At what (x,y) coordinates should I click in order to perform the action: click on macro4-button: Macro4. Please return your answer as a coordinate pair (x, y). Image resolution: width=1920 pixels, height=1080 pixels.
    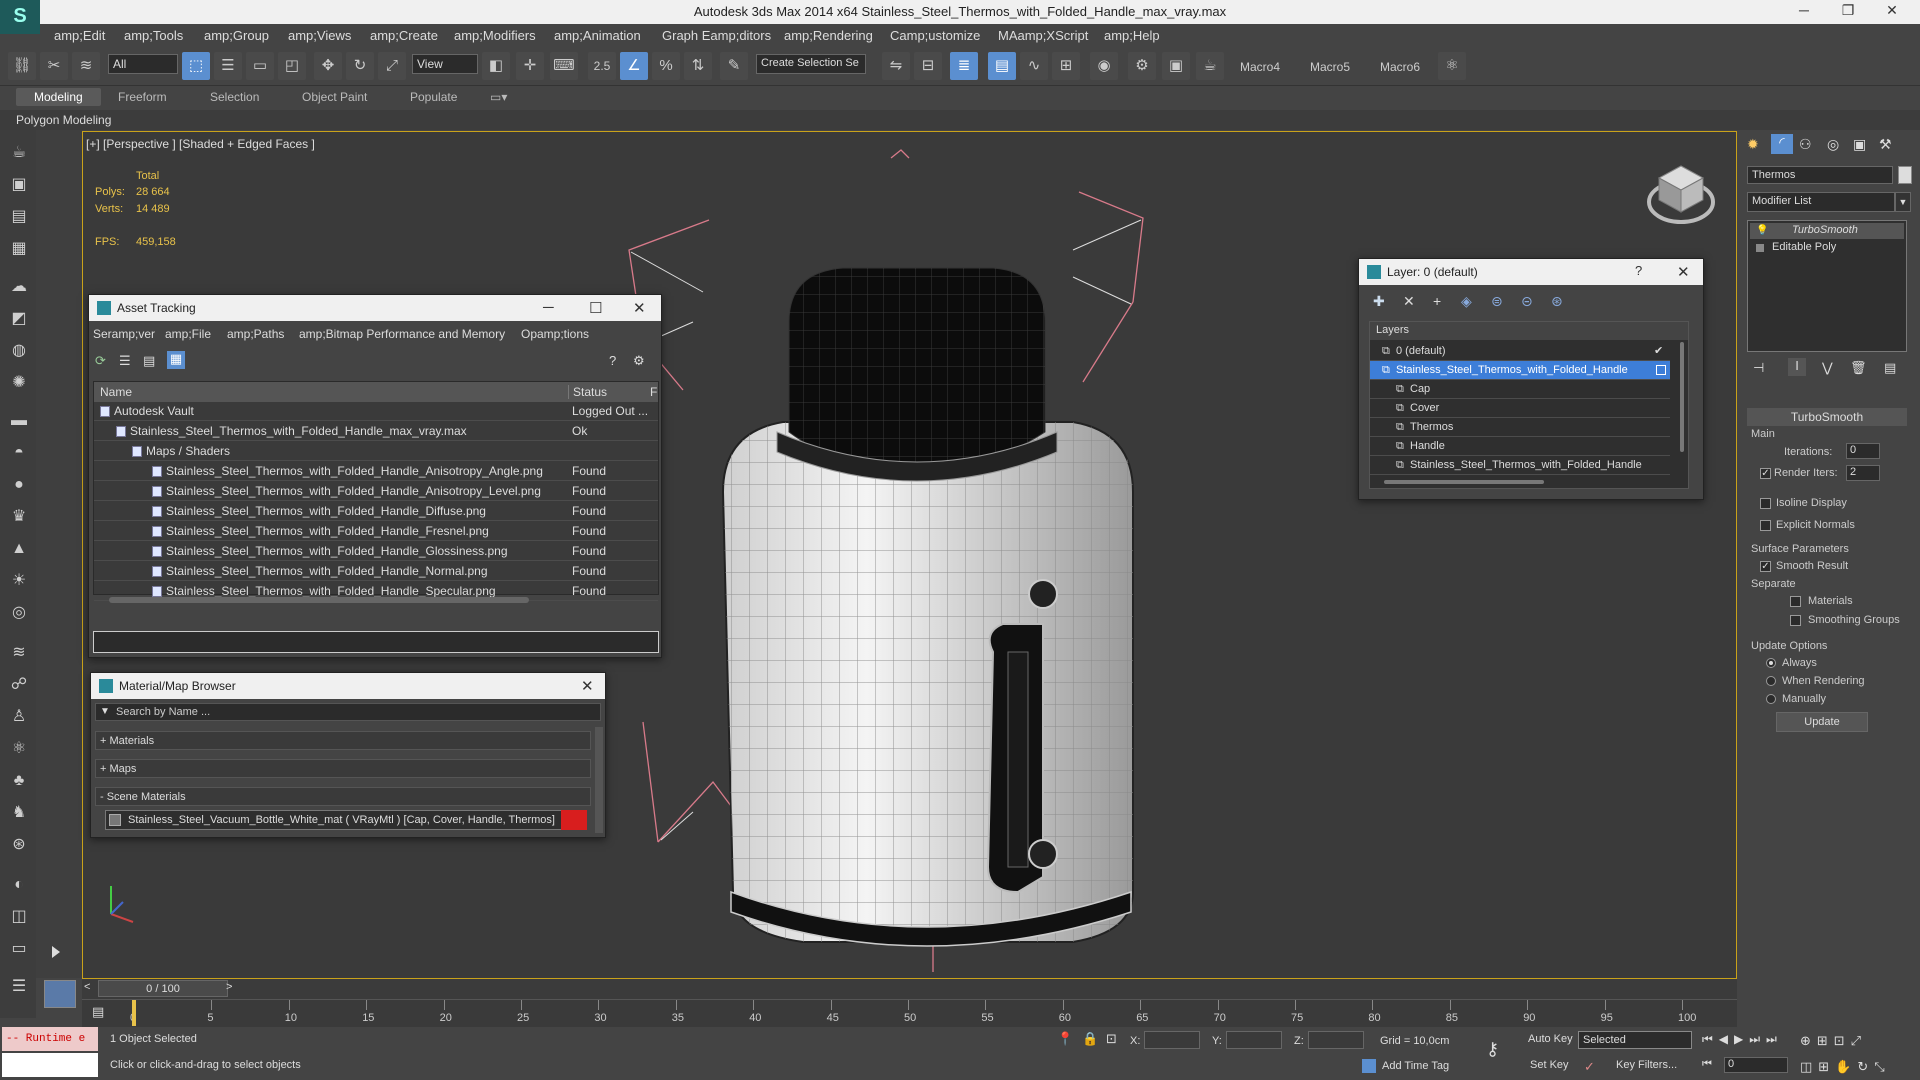
    Looking at the image, I should click on (1260, 67).